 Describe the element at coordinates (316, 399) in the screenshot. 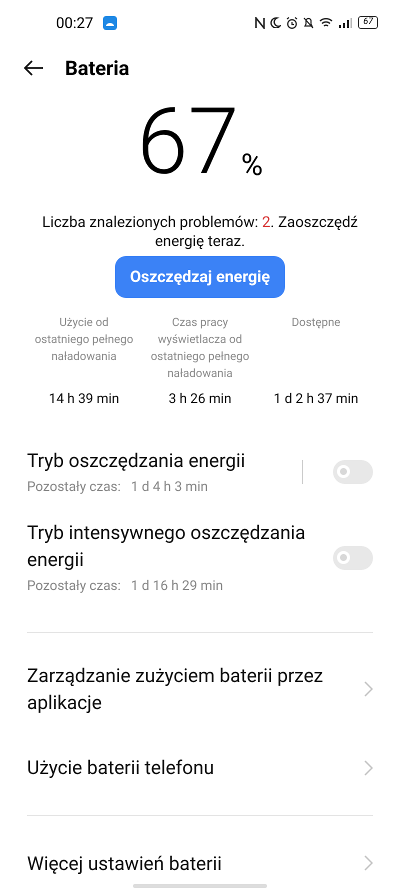

I see `stat-value: 1 d 2 h 37 min` at that location.